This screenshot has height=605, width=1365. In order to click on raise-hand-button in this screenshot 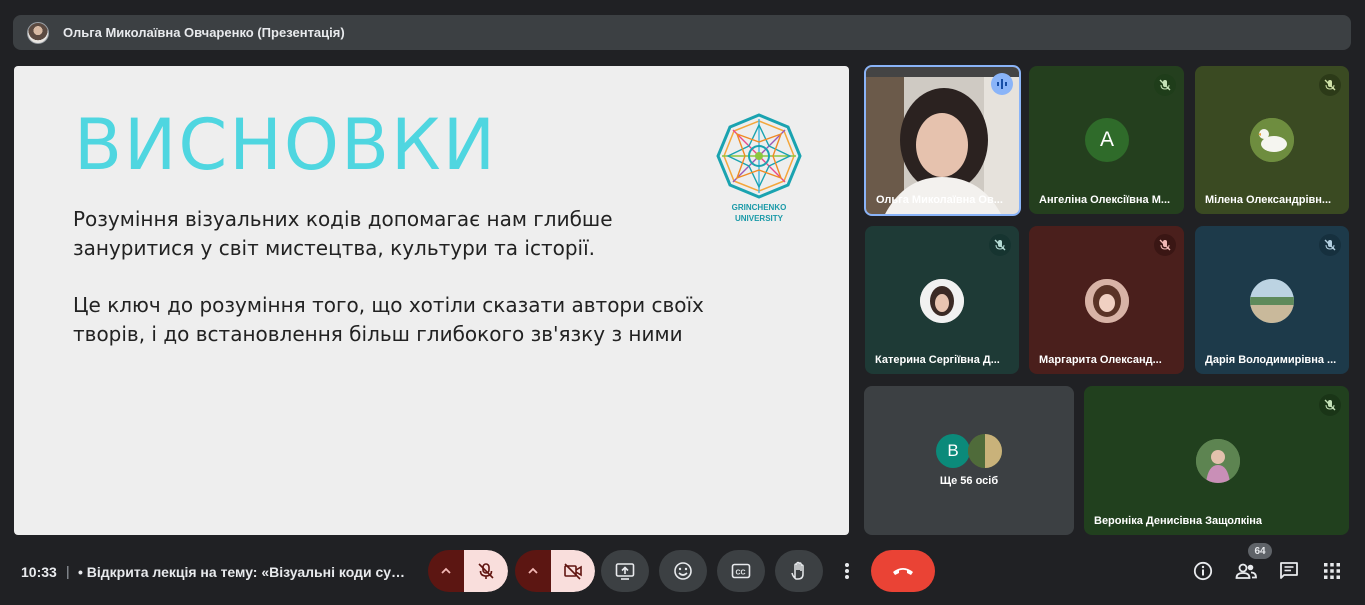, I will do `click(799, 571)`.